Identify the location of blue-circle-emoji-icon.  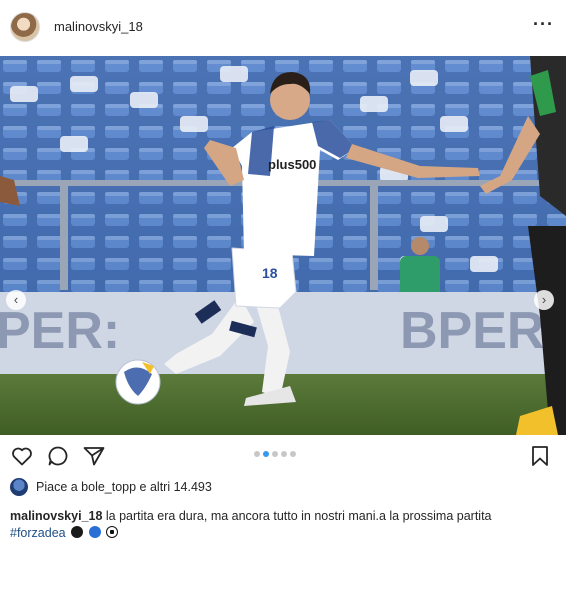
(94, 532).